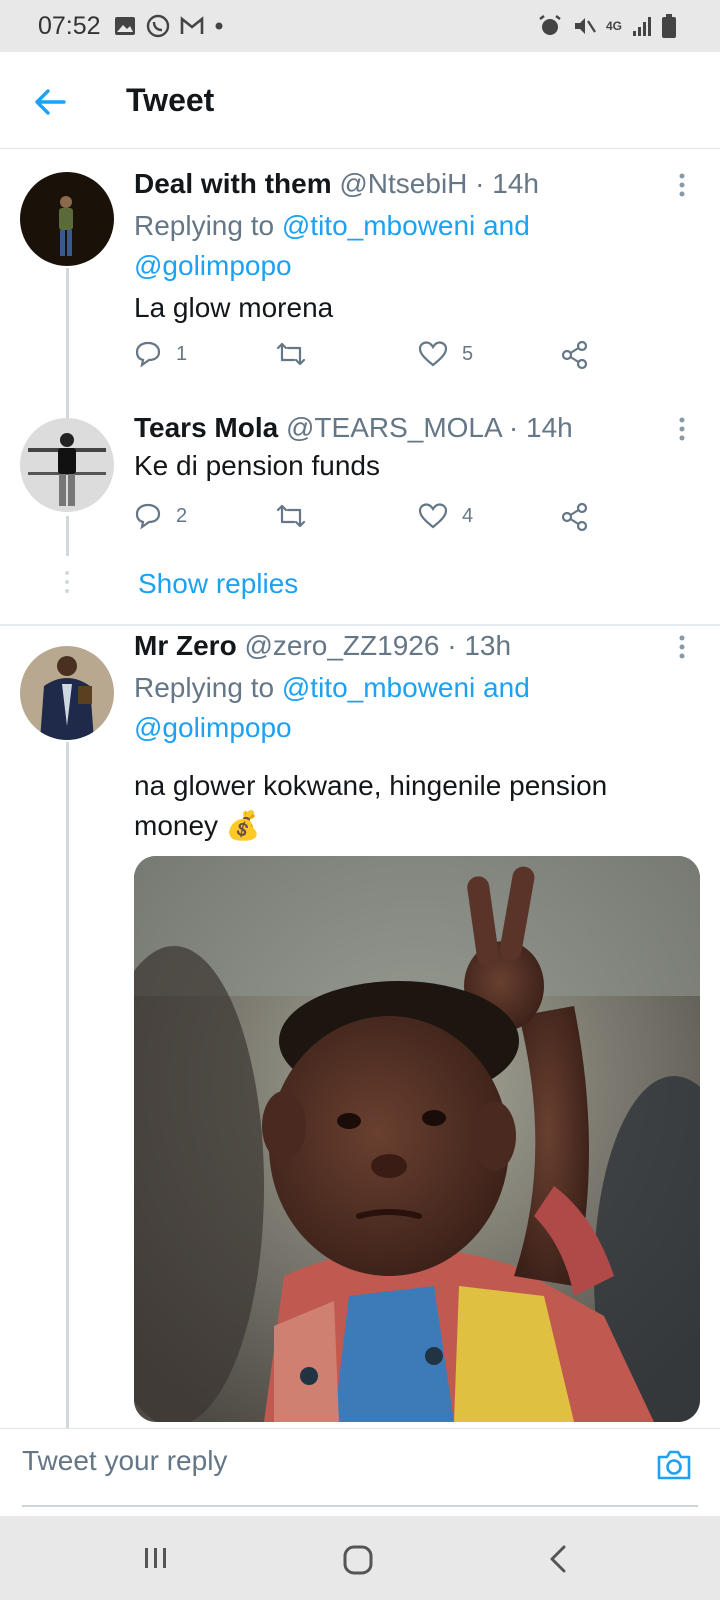  Describe the element at coordinates (67, 582) in the screenshot. I see `thread-continuation-dots` at that location.